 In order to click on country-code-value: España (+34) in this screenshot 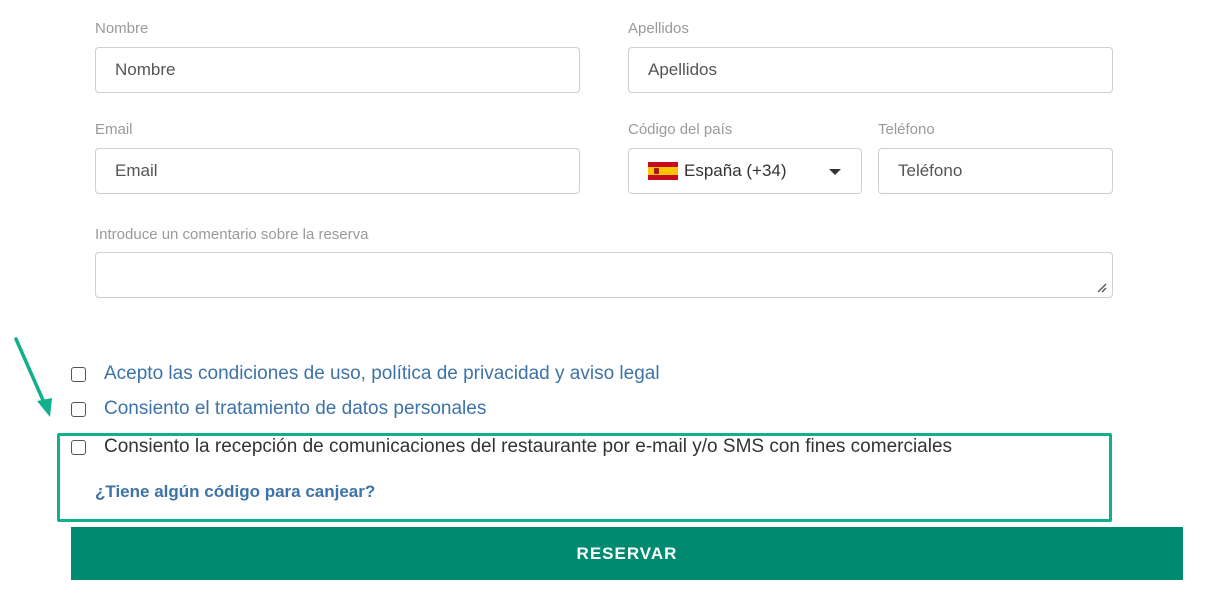, I will do `click(735, 170)`.